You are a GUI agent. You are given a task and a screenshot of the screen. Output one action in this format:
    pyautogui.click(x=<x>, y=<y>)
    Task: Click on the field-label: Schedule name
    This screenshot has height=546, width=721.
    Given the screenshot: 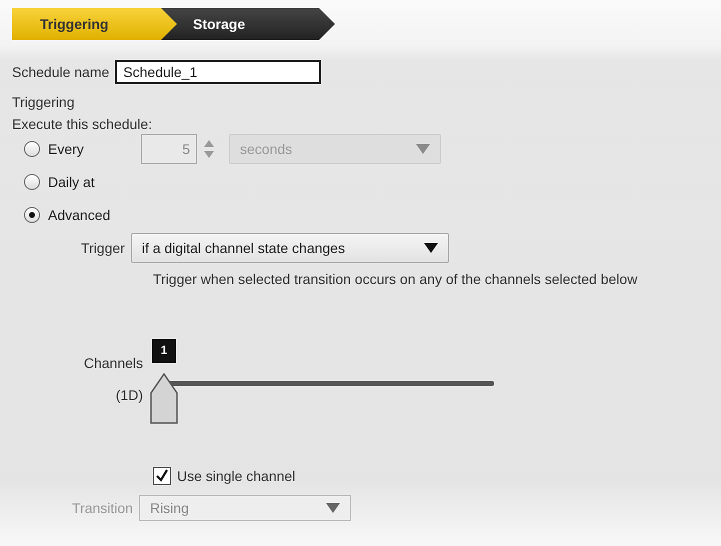 What is the action you would take?
    pyautogui.click(x=61, y=72)
    